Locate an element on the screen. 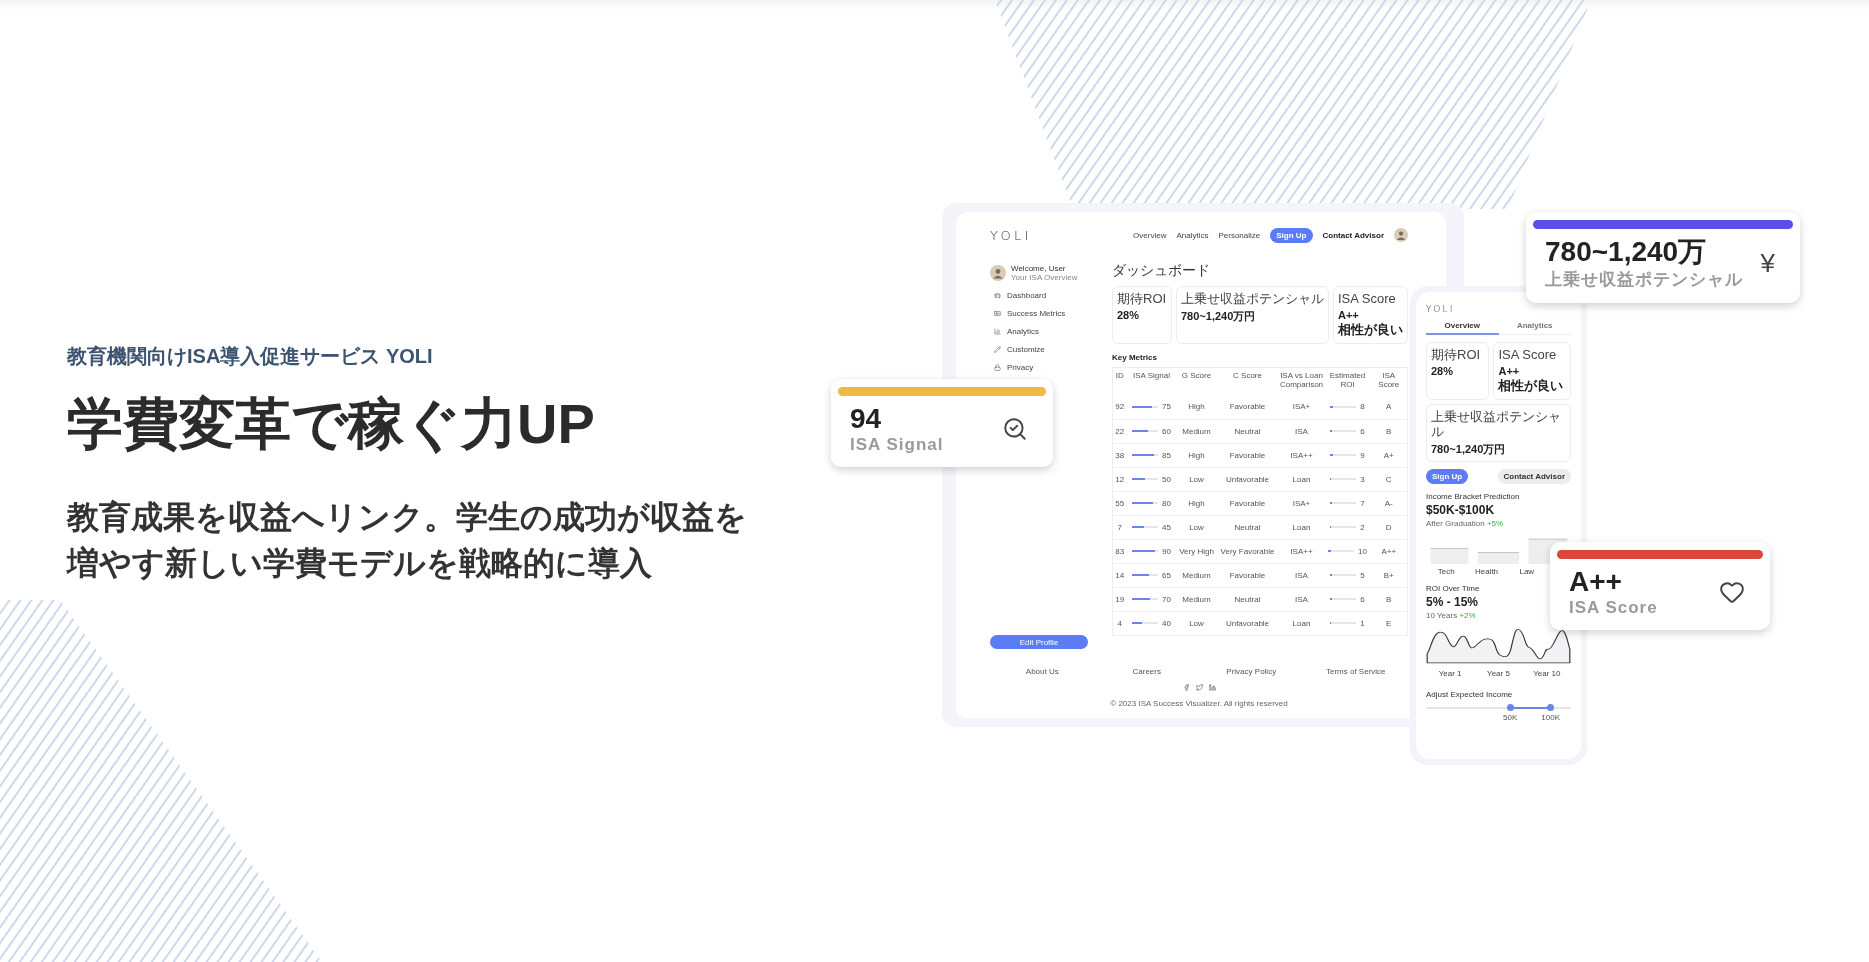  column-header: ID is located at coordinates (1119, 381).